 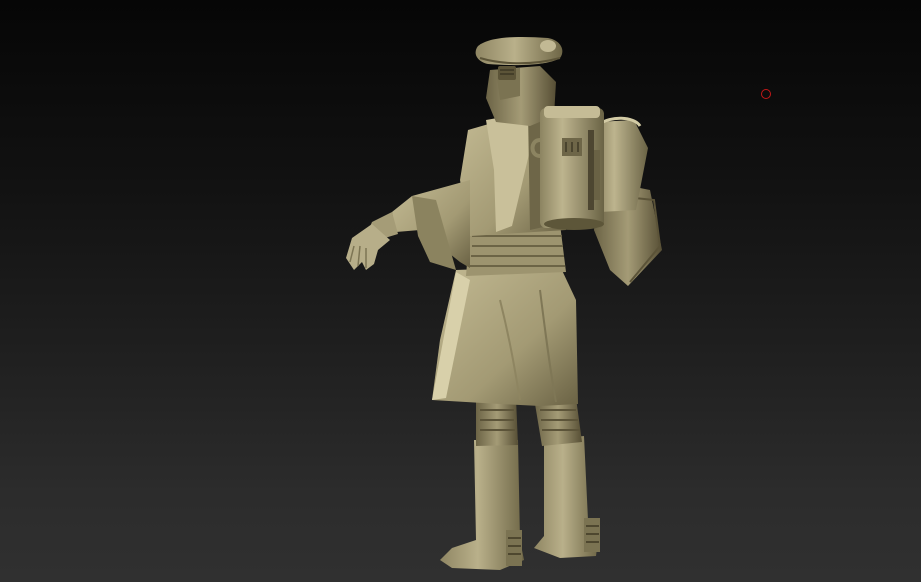 I want to click on left-arm, so click(x=418, y=225).